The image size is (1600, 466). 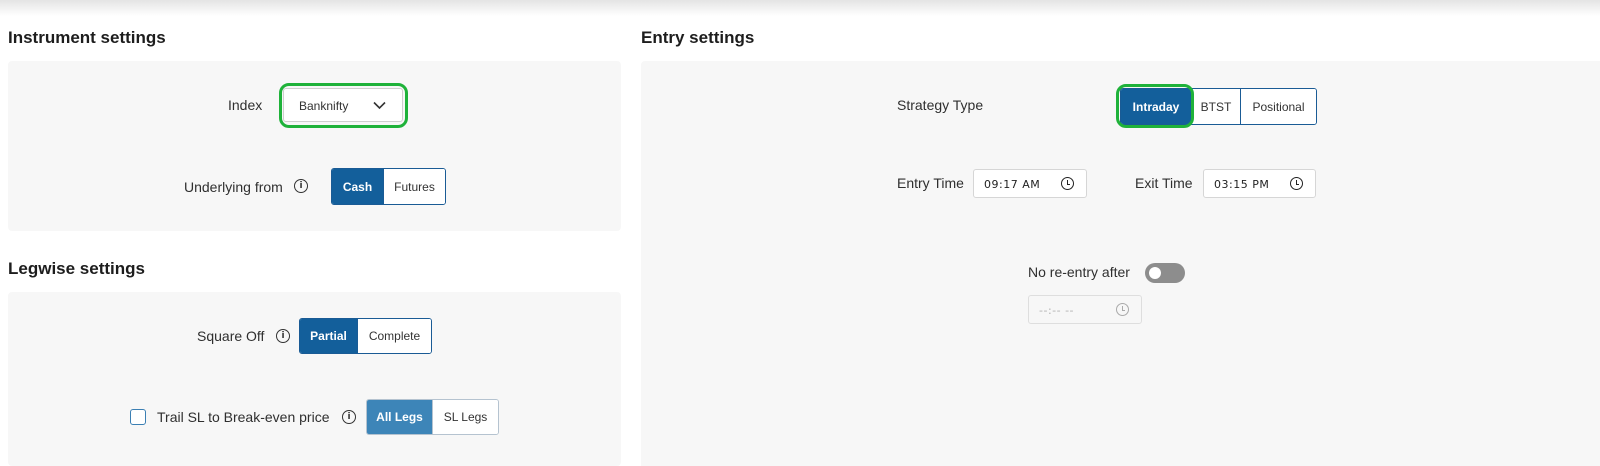 I want to click on underlying-futures-button: Futures, so click(x=414, y=186).